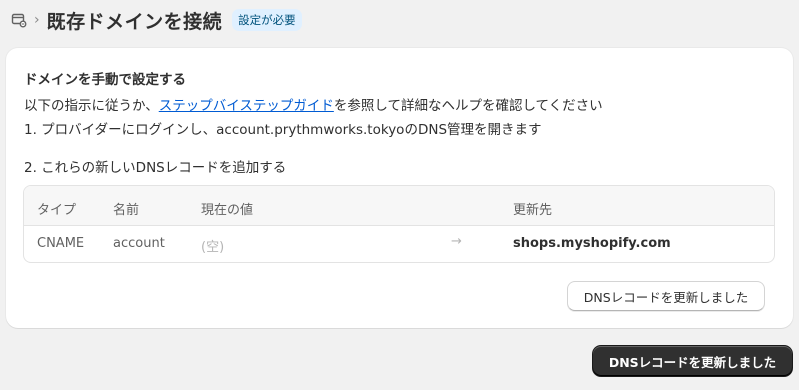  What do you see at coordinates (57, 210) in the screenshot?
I see `column-header-type: タイプ` at bounding box center [57, 210].